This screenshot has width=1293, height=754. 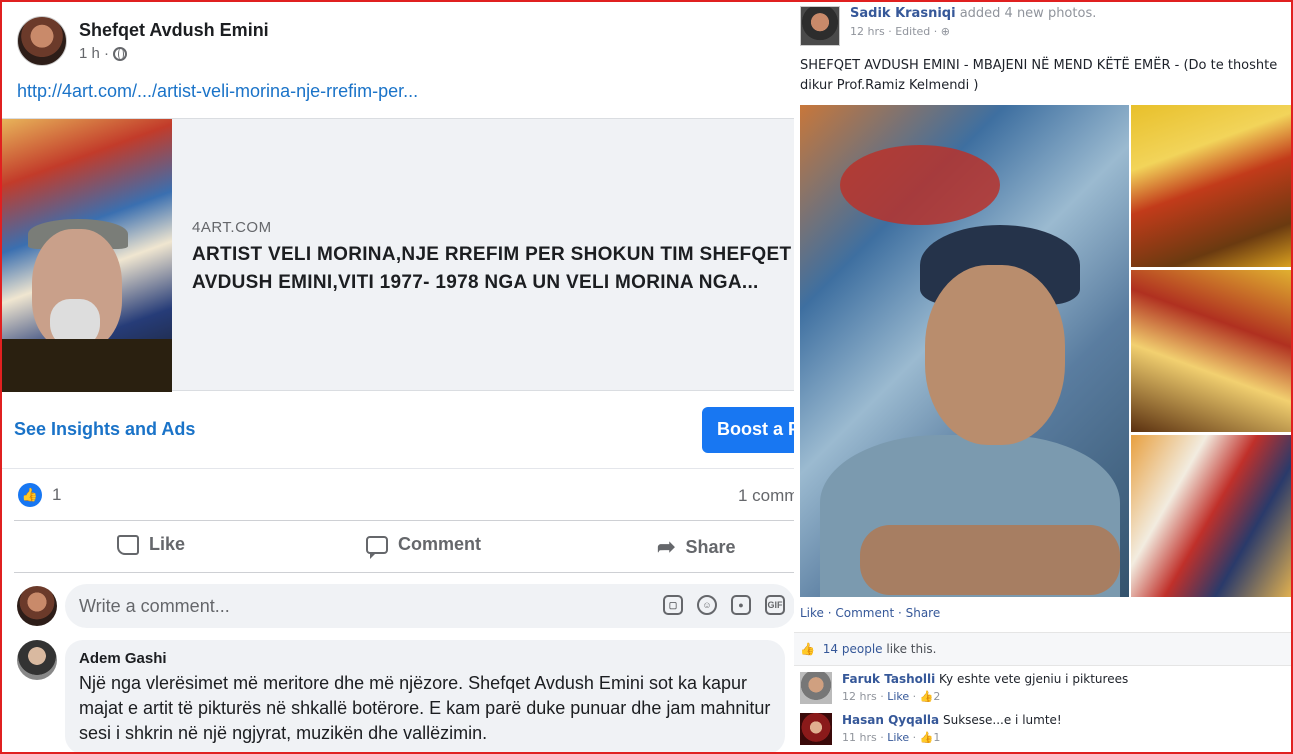 What do you see at coordinates (37, 606) in the screenshot?
I see `current-user-avatar` at bounding box center [37, 606].